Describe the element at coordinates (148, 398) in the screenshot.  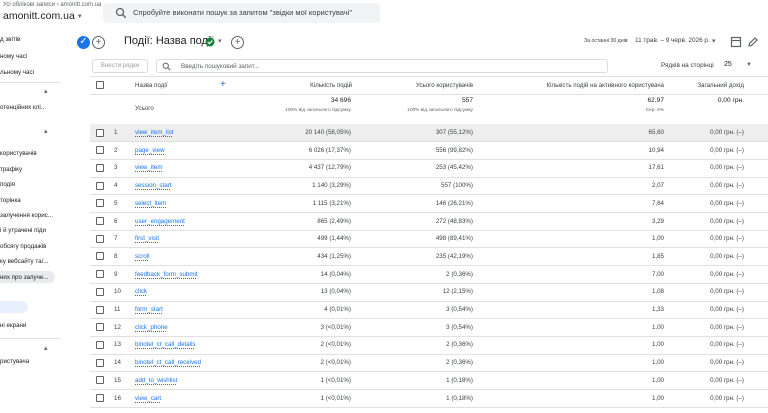
I see `event-name-link: view_cart` at that location.